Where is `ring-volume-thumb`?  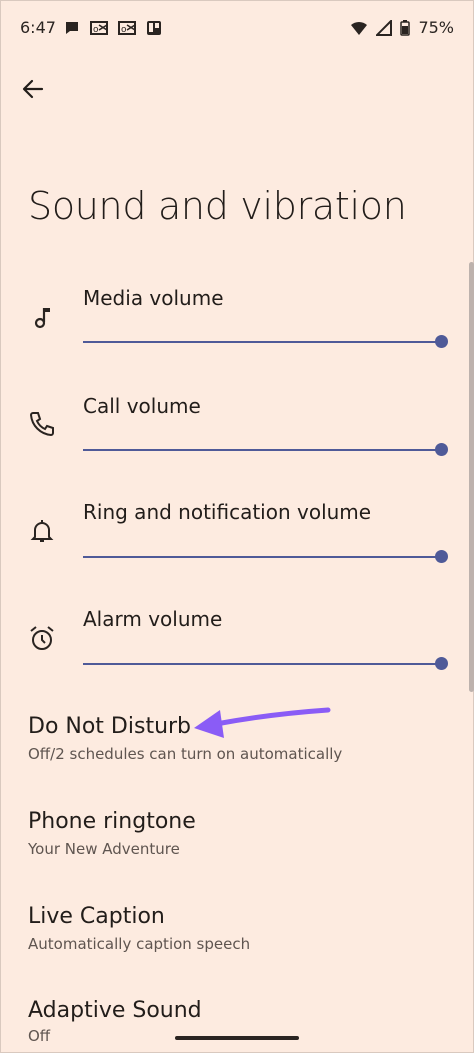 ring-volume-thumb is located at coordinates (441, 556).